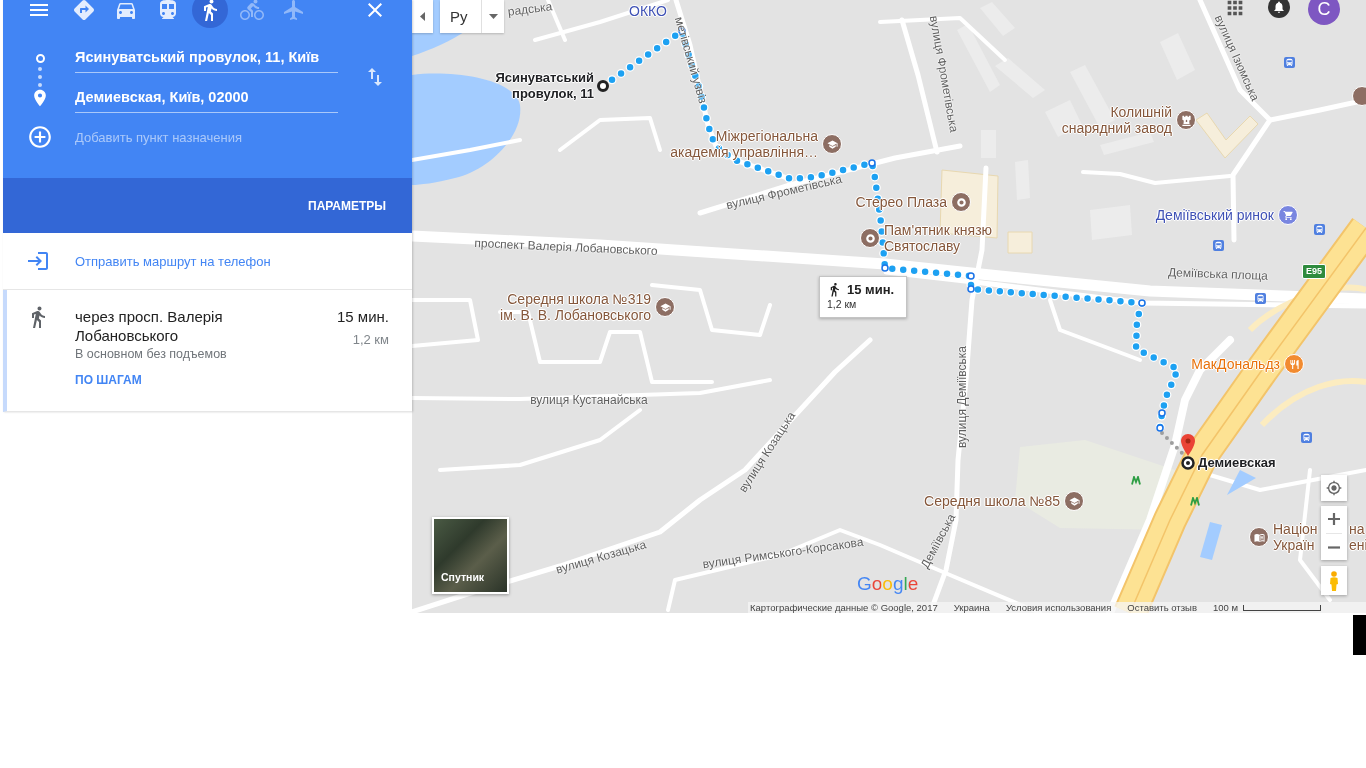  Describe the element at coordinates (493, 16) in the screenshot. I see `caret-icon` at that location.